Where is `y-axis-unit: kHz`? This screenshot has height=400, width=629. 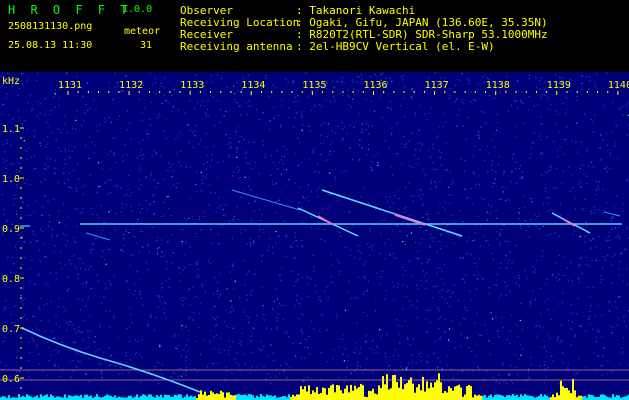 y-axis-unit: kHz is located at coordinates (11, 81).